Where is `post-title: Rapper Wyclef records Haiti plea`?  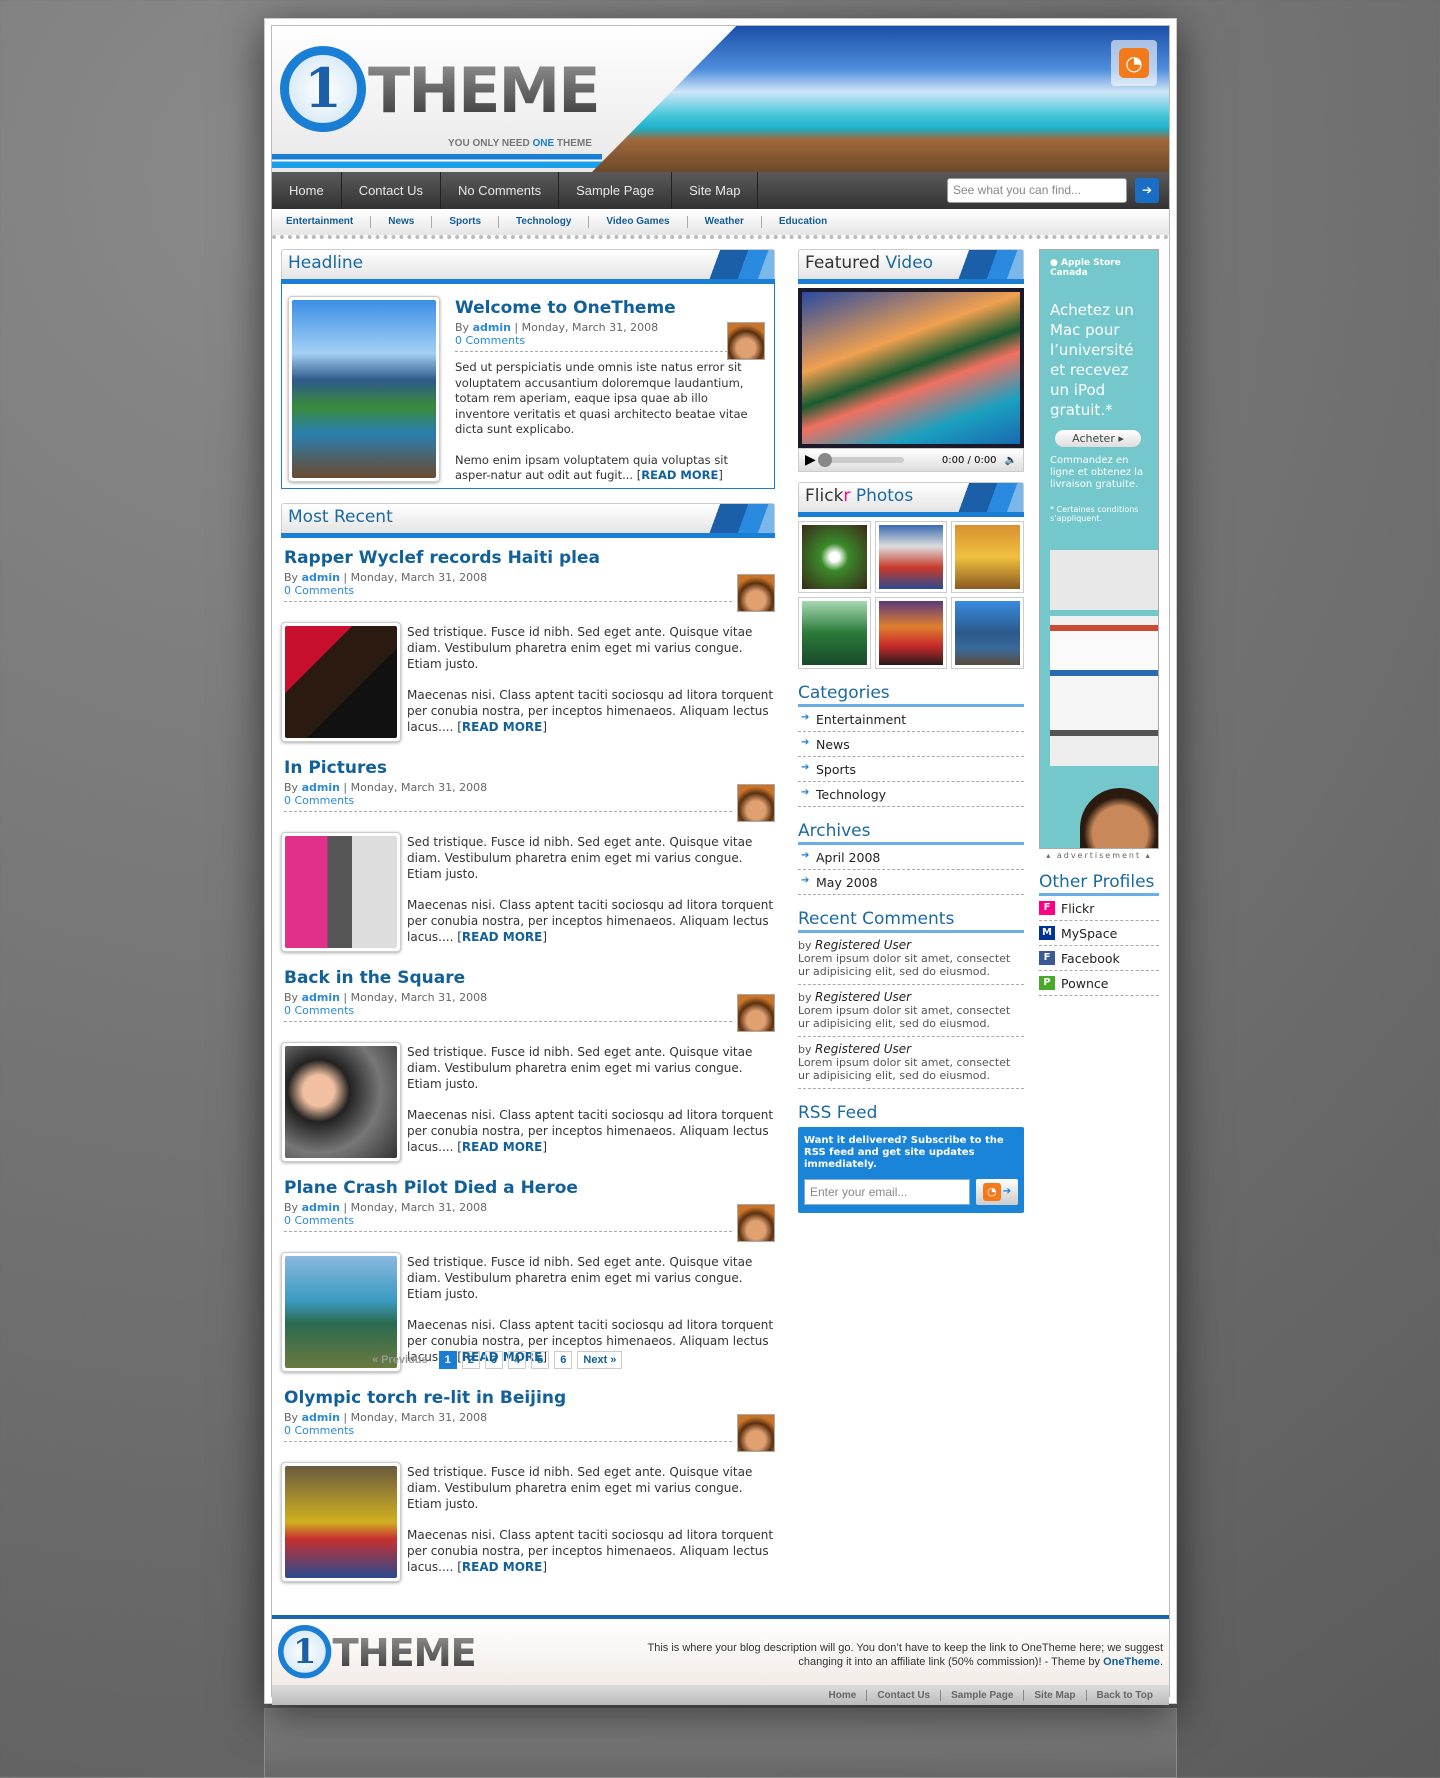 post-title: Rapper Wyclef records Haiti plea is located at coordinates (508, 558).